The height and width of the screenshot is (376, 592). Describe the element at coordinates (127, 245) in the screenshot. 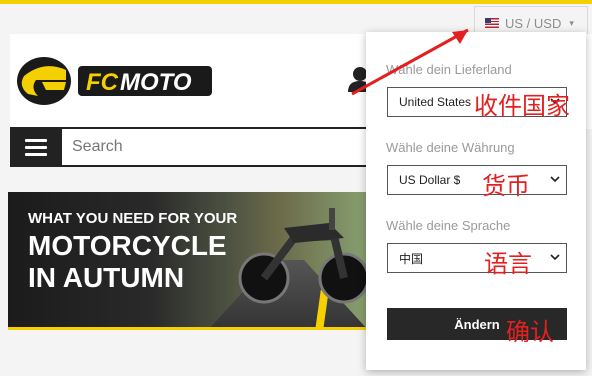

I see `banner-line2: MOTORCYCLE` at that location.